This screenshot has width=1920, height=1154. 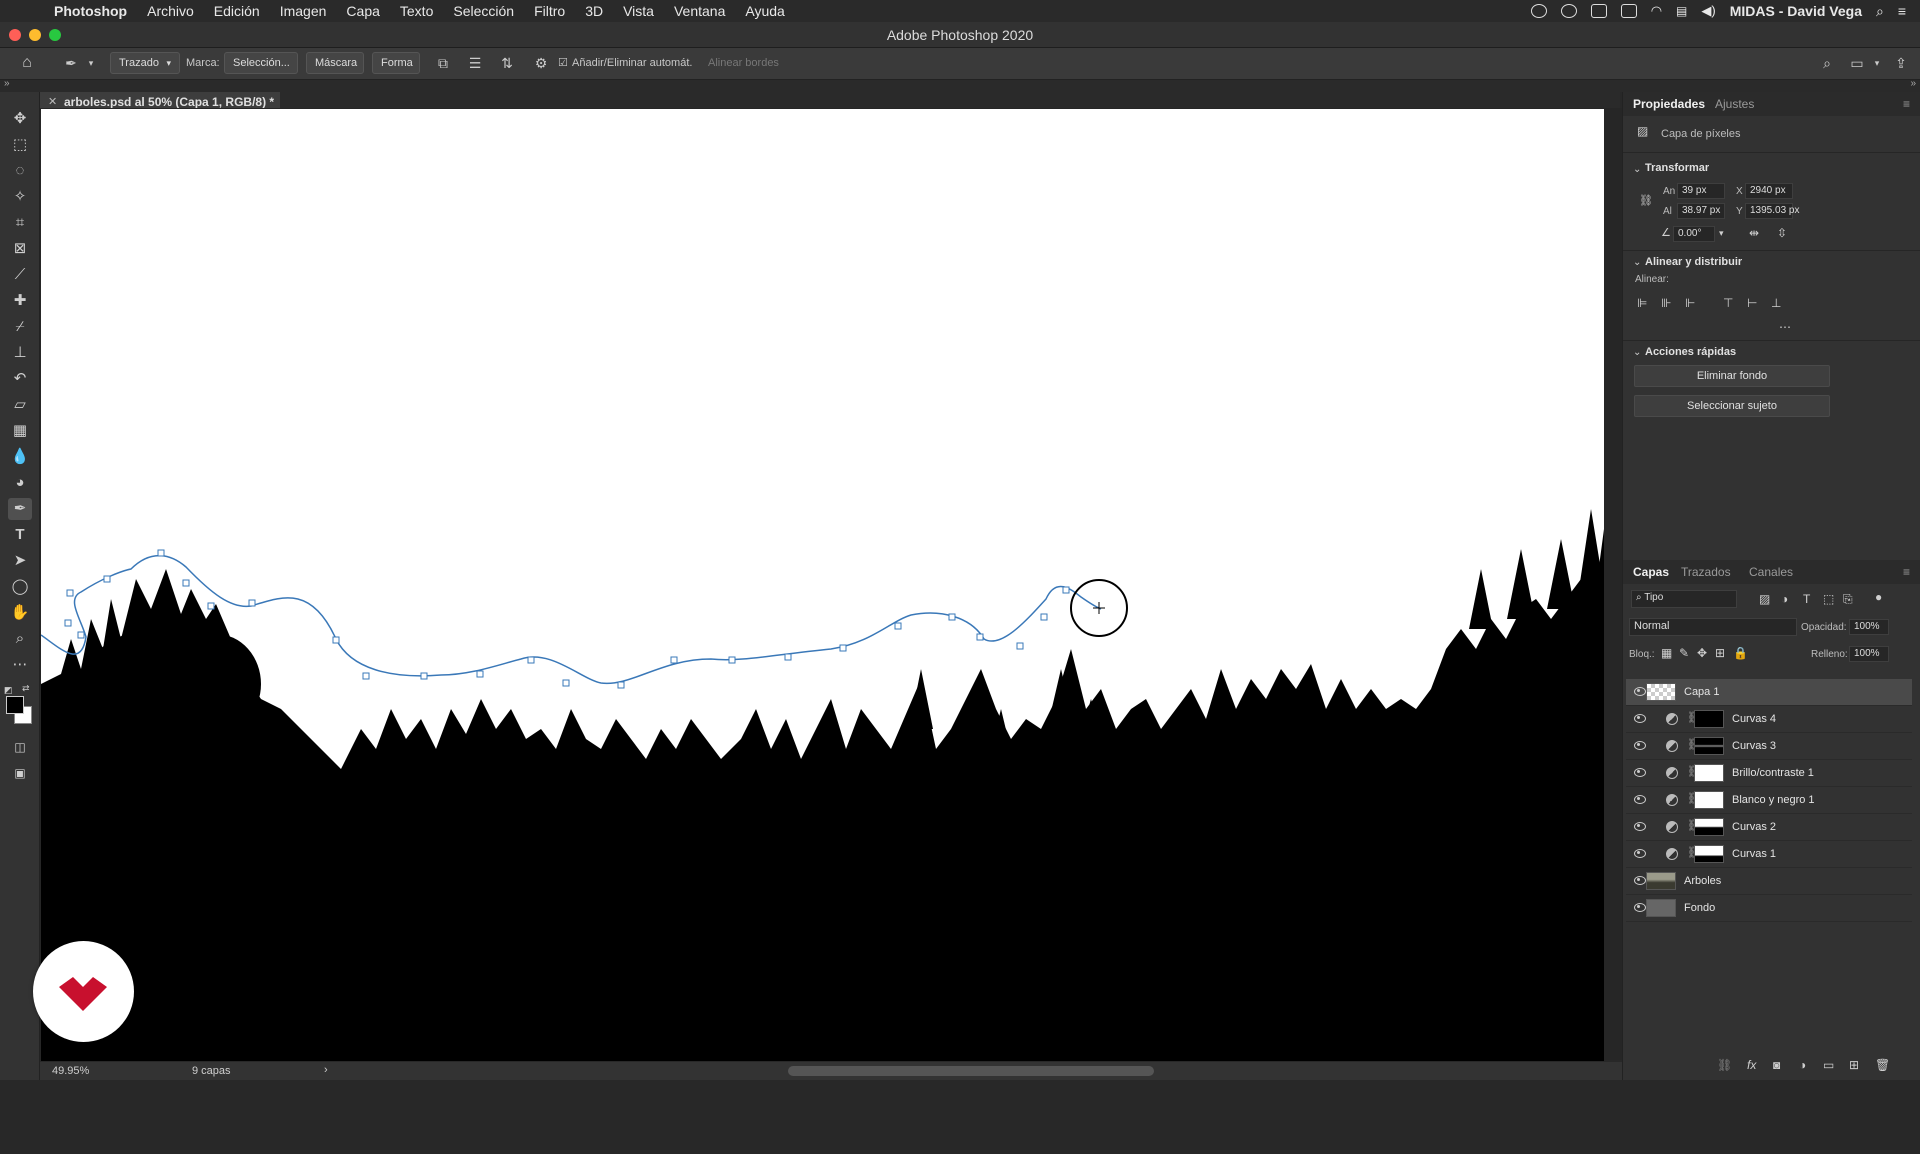 I want to click on layer-row: ⛓ Curvas 4, so click(x=1769, y=719).